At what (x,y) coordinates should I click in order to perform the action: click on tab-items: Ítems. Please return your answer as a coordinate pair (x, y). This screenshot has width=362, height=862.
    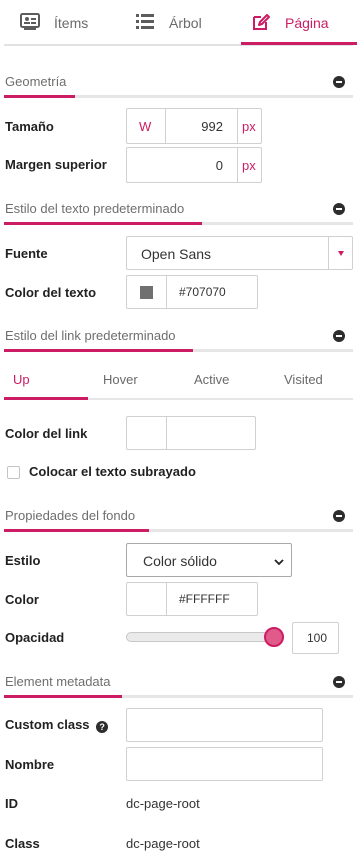
    Looking at the image, I should click on (54, 23).